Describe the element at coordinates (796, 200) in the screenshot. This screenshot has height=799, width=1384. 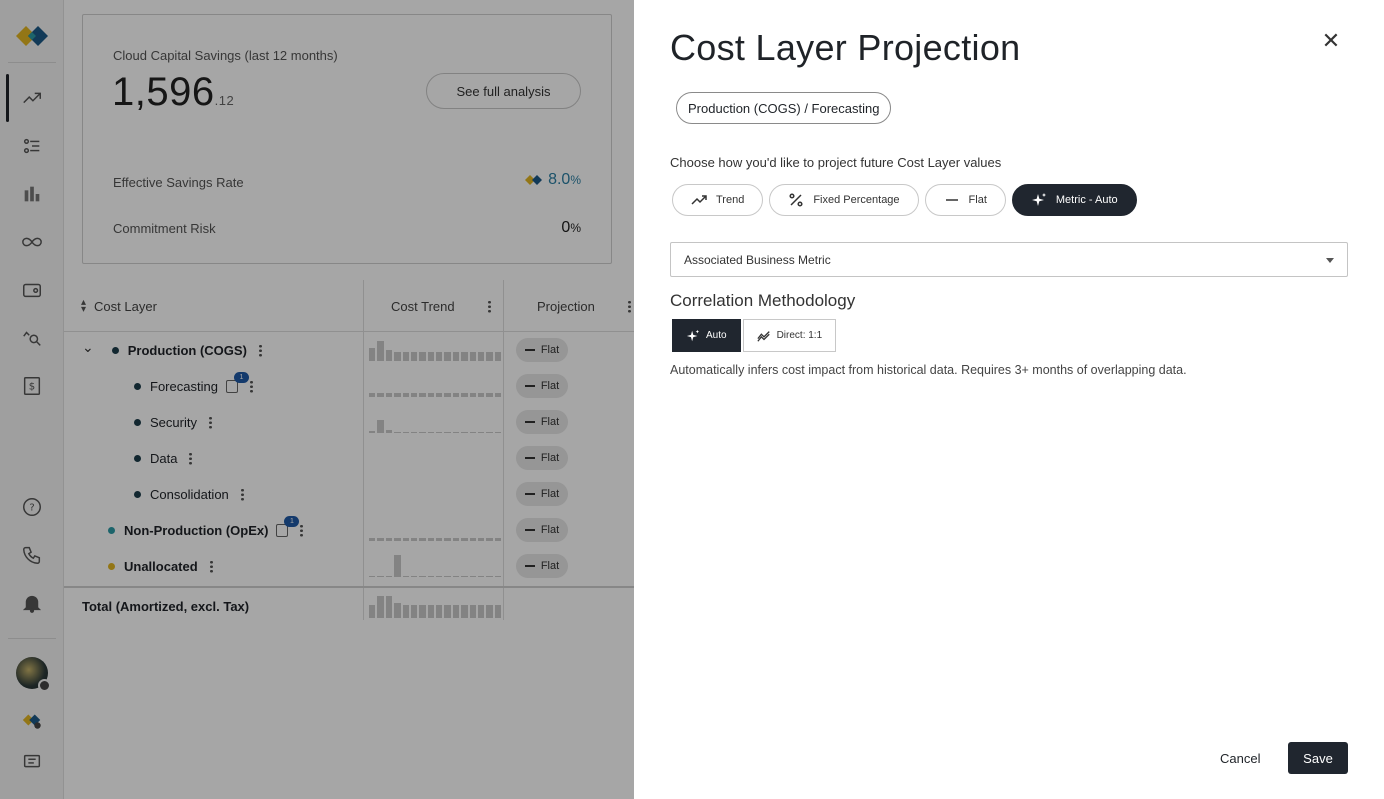
I see `percent-icon` at that location.